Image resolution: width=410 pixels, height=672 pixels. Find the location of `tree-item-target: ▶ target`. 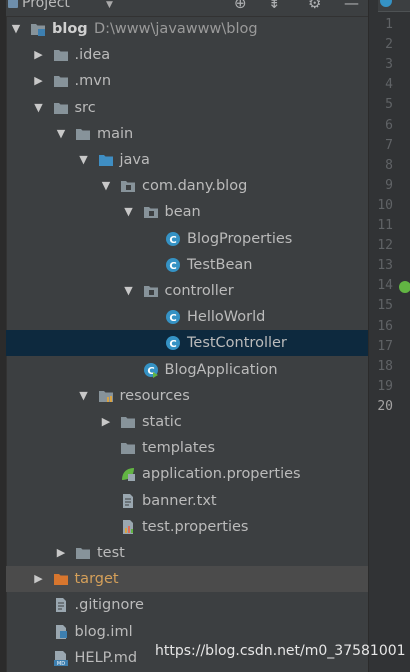

tree-item-target: ▶ target is located at coordinates (187, 579).